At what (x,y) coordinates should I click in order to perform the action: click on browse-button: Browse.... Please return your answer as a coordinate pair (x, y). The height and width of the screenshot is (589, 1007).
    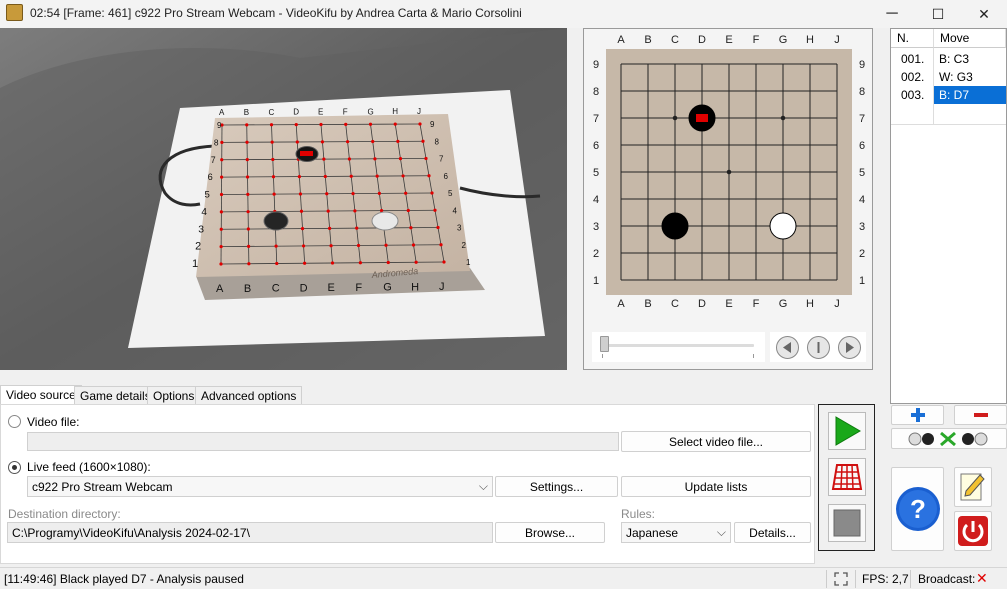
    Looking at the image, I should click on (550, 532).